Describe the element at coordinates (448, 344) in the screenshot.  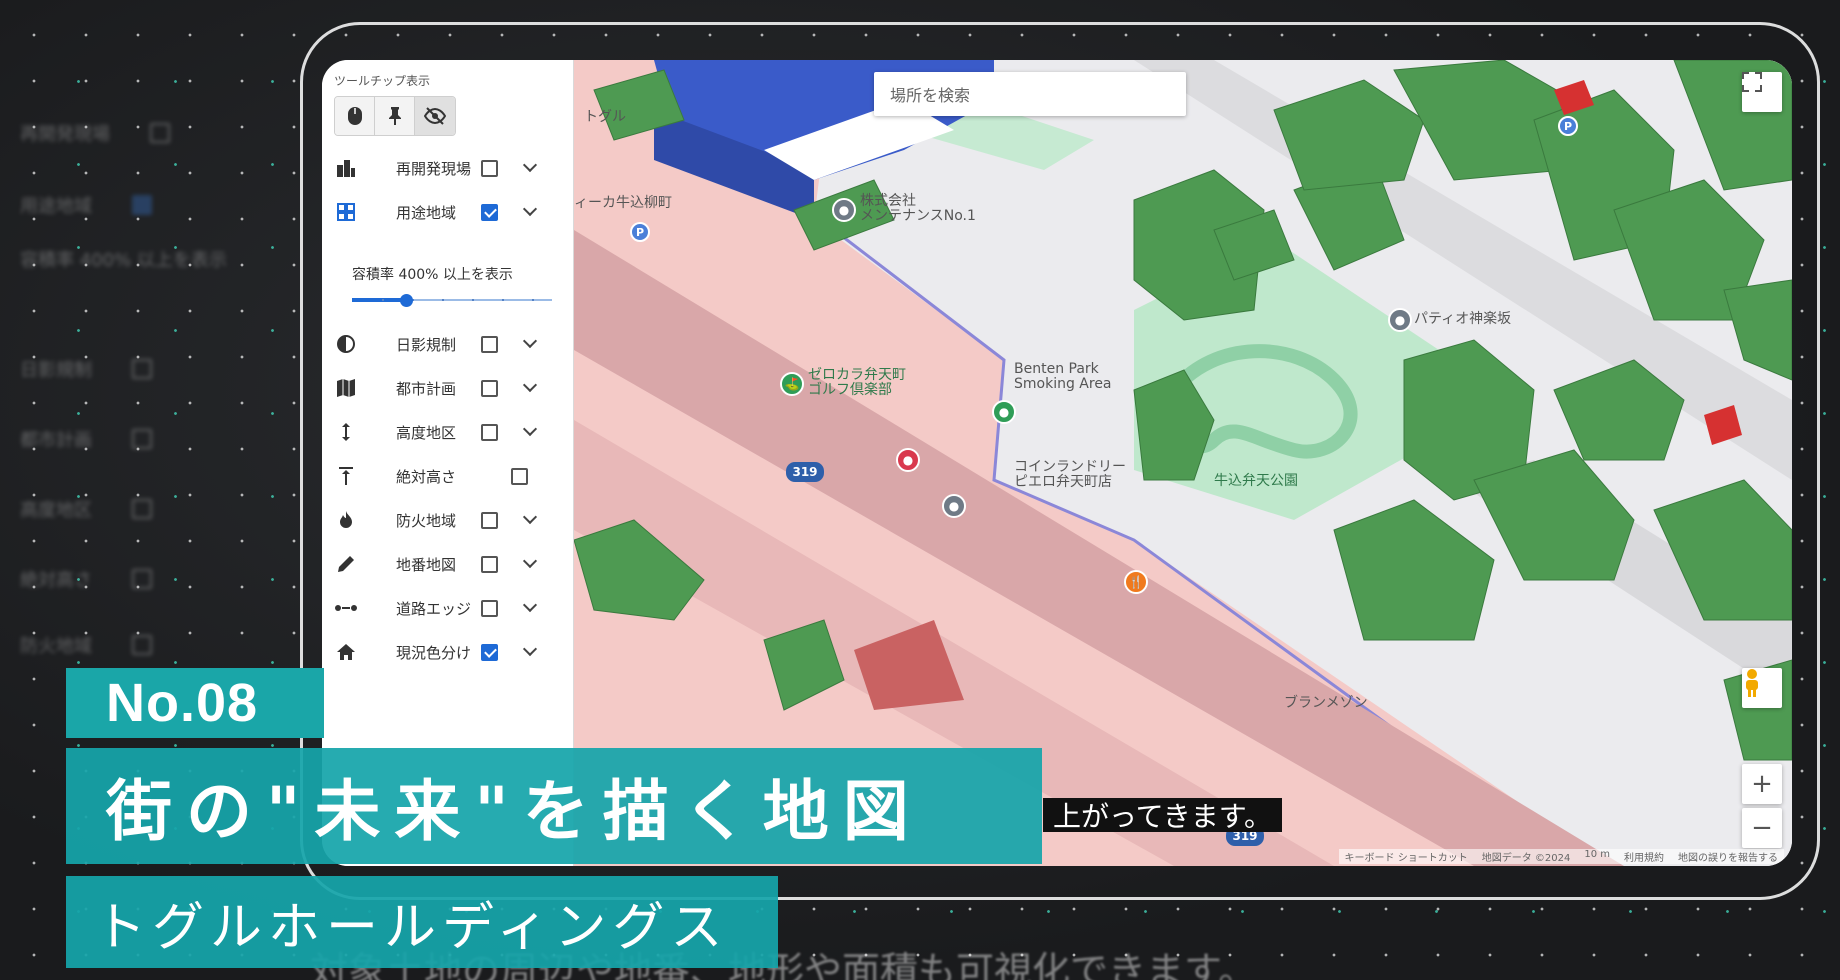
I see `layer-row-shadow: 日影規制` at that location.